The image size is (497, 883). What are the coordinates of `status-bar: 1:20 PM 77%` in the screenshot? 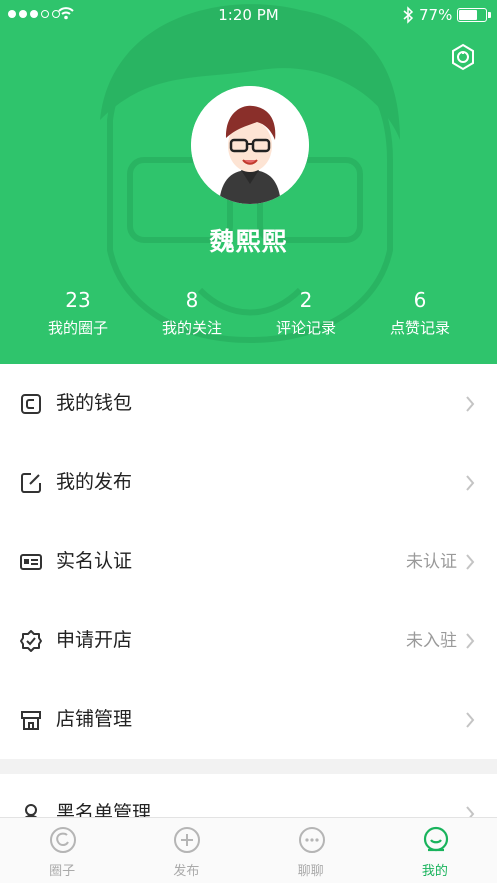 It's located at (248, 15).